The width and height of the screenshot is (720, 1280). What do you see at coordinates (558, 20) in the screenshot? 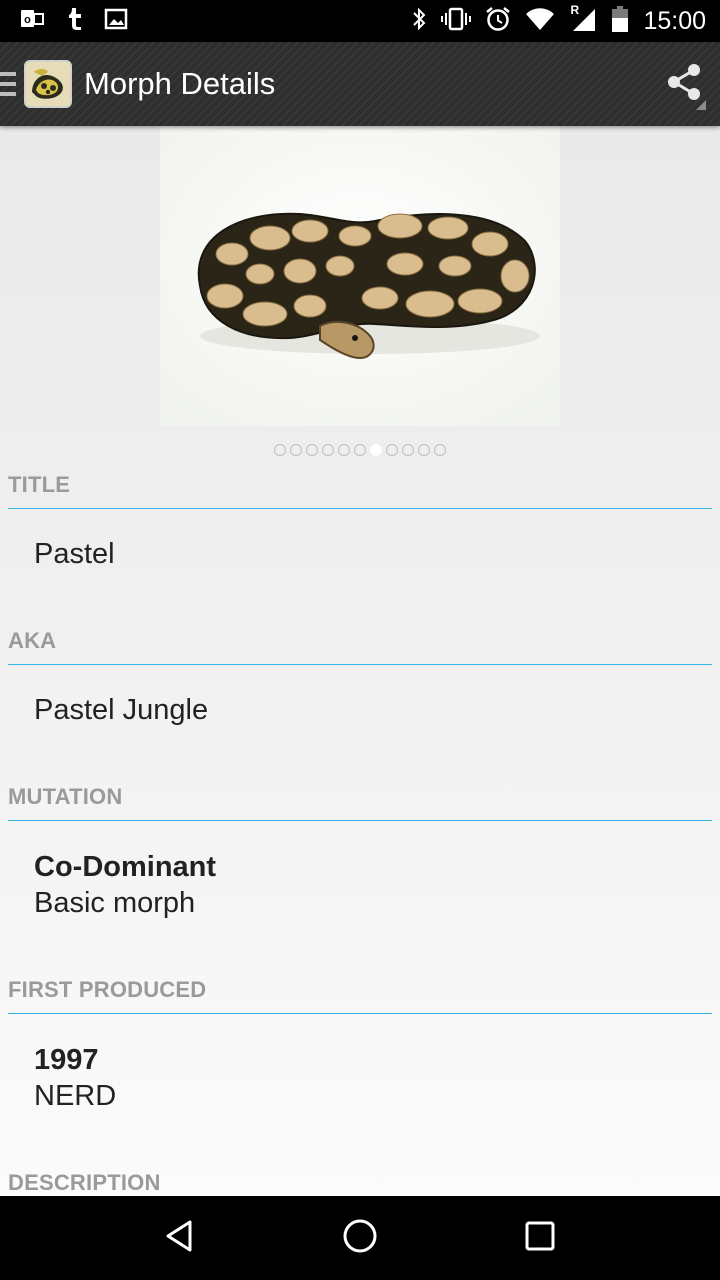
I see `system-status: R 15:00` at bounding box center [558, 20].